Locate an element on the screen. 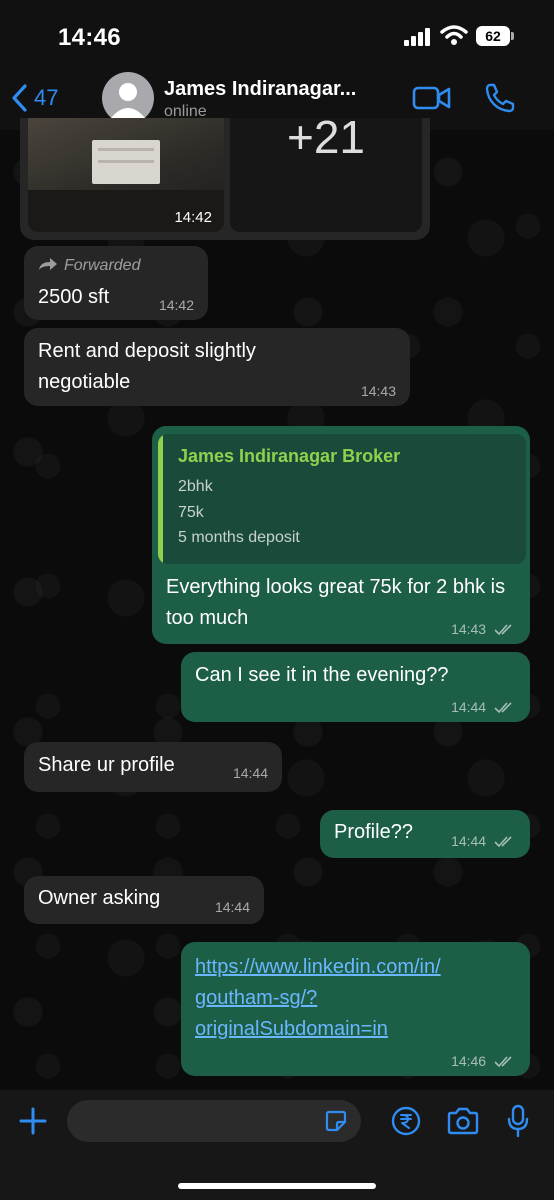 The width and height of the screenshot is (554, 1200). more-photos-thumbnail: +21 is located at coordinates (326, 175).